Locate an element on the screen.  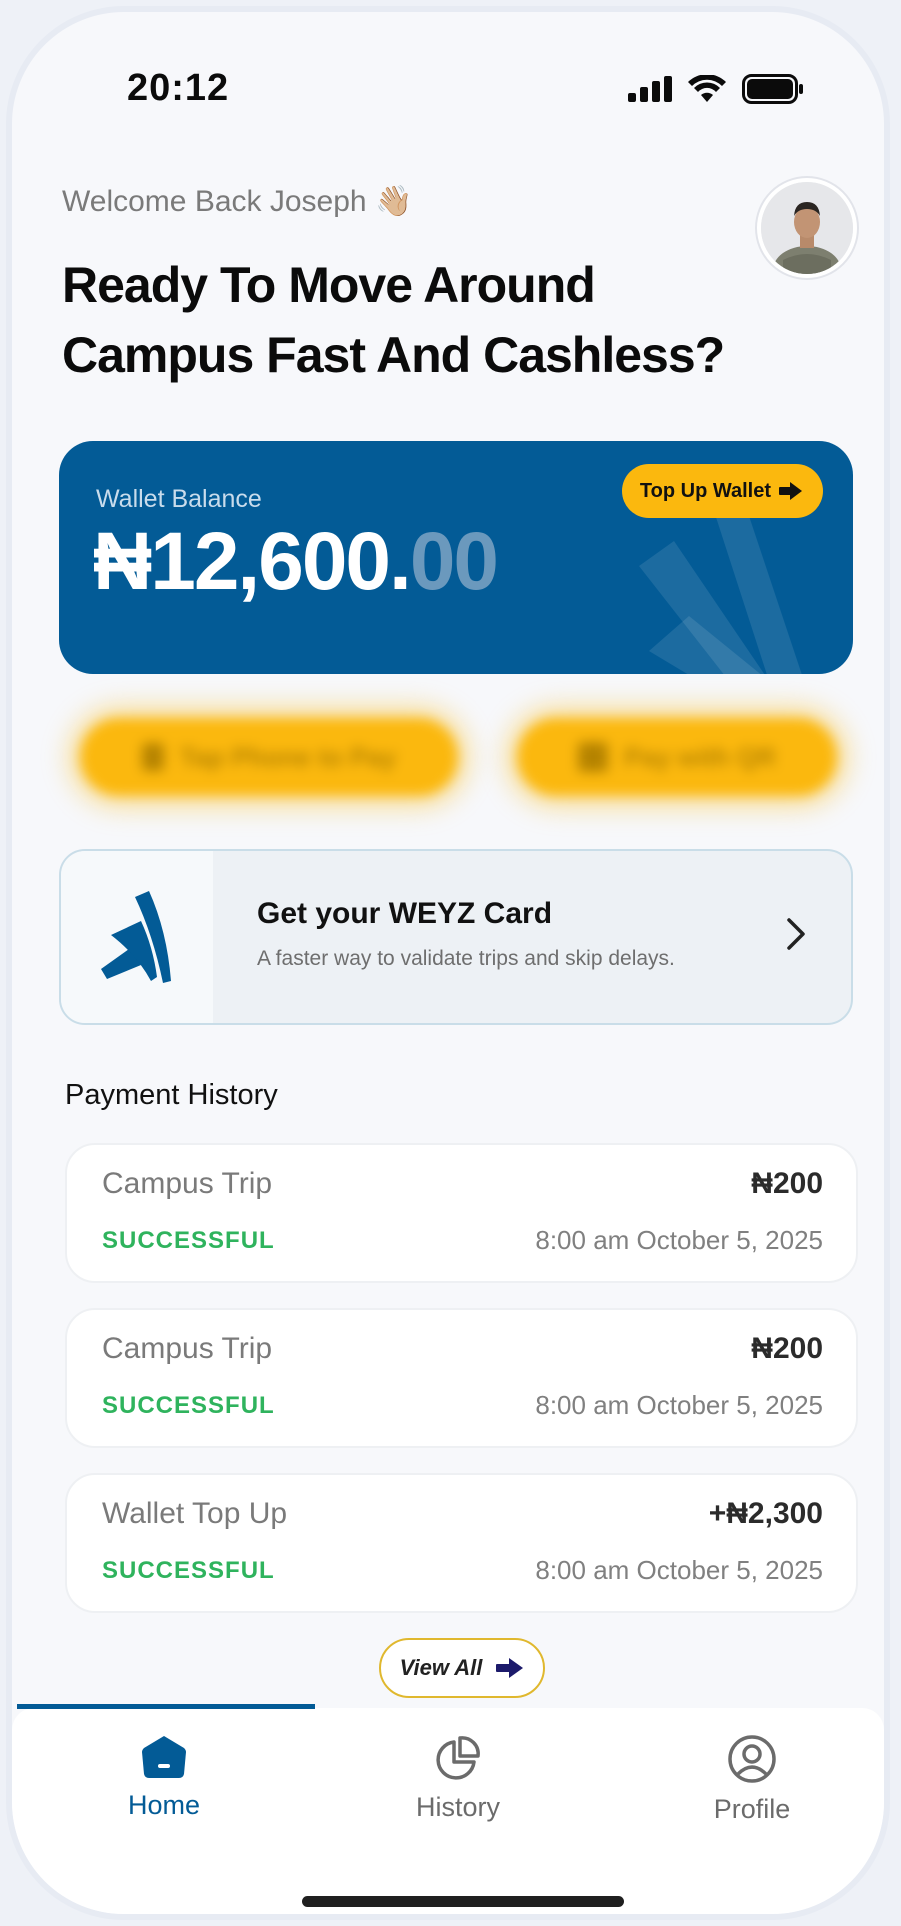
wallet-card: Wallet Balance ₦12,600.00 Top Up Wallet is located at coordinates (456, 557).